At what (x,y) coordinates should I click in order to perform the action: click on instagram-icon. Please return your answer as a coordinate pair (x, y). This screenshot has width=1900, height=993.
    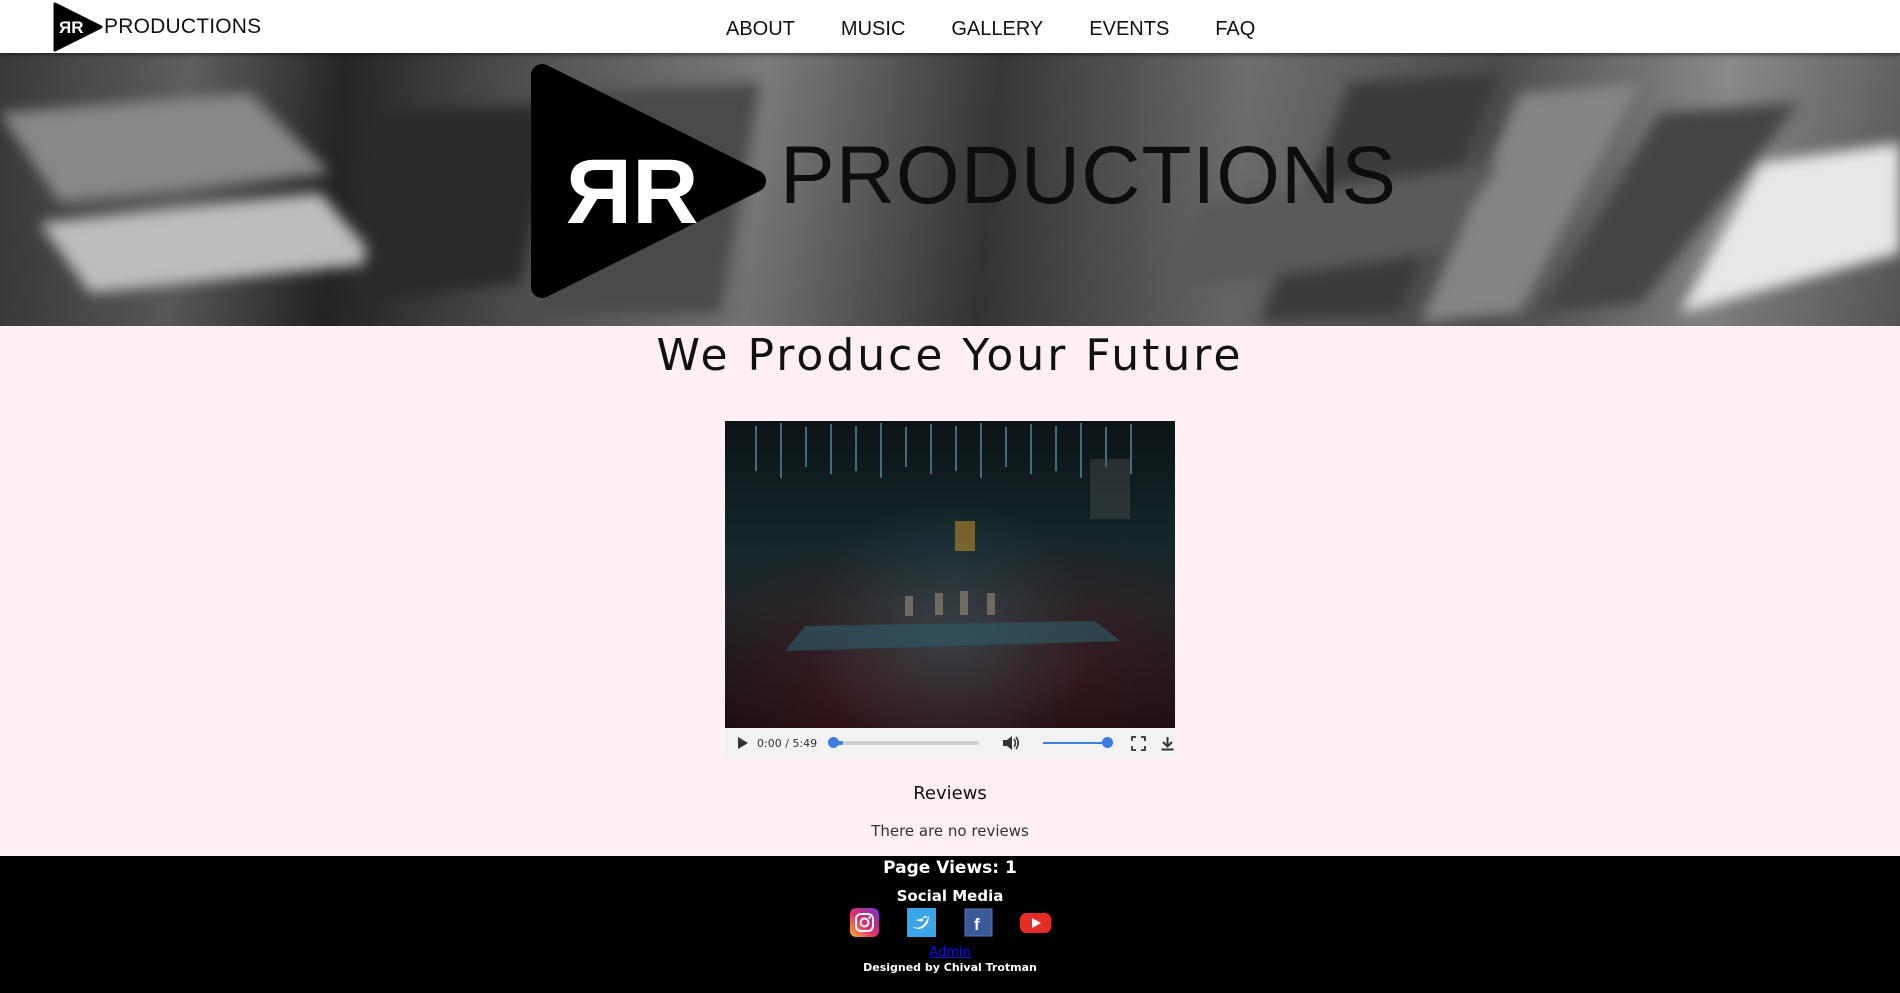
    Looking at the image, I should click on (864, 922).